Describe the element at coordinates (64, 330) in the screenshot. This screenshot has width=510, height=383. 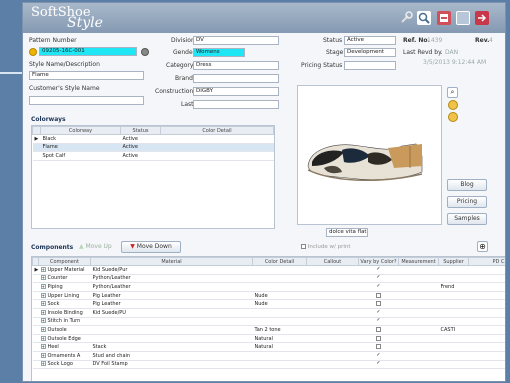
I see `component-cell: + Outsole` at that location.